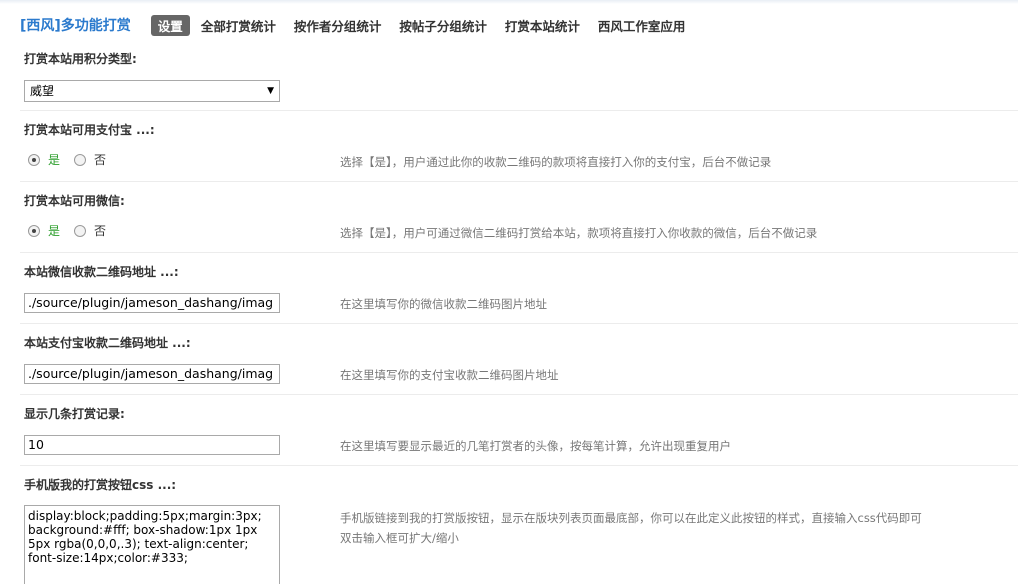 Image resolution: width=1018 pixels, height=584 pixels. Describe the element at coordinates (74, 414) in the screenshot. I see `record-count-title: 显示几条打赏记录:` at that location.